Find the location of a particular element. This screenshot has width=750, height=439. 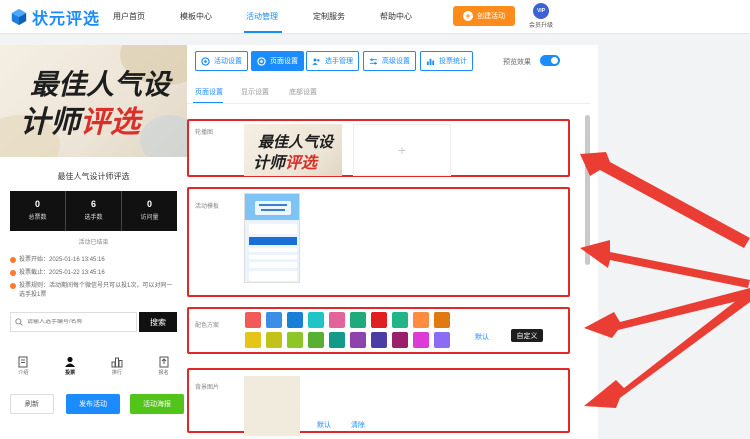

plus-icon: + is located at coordinates (402, 150).